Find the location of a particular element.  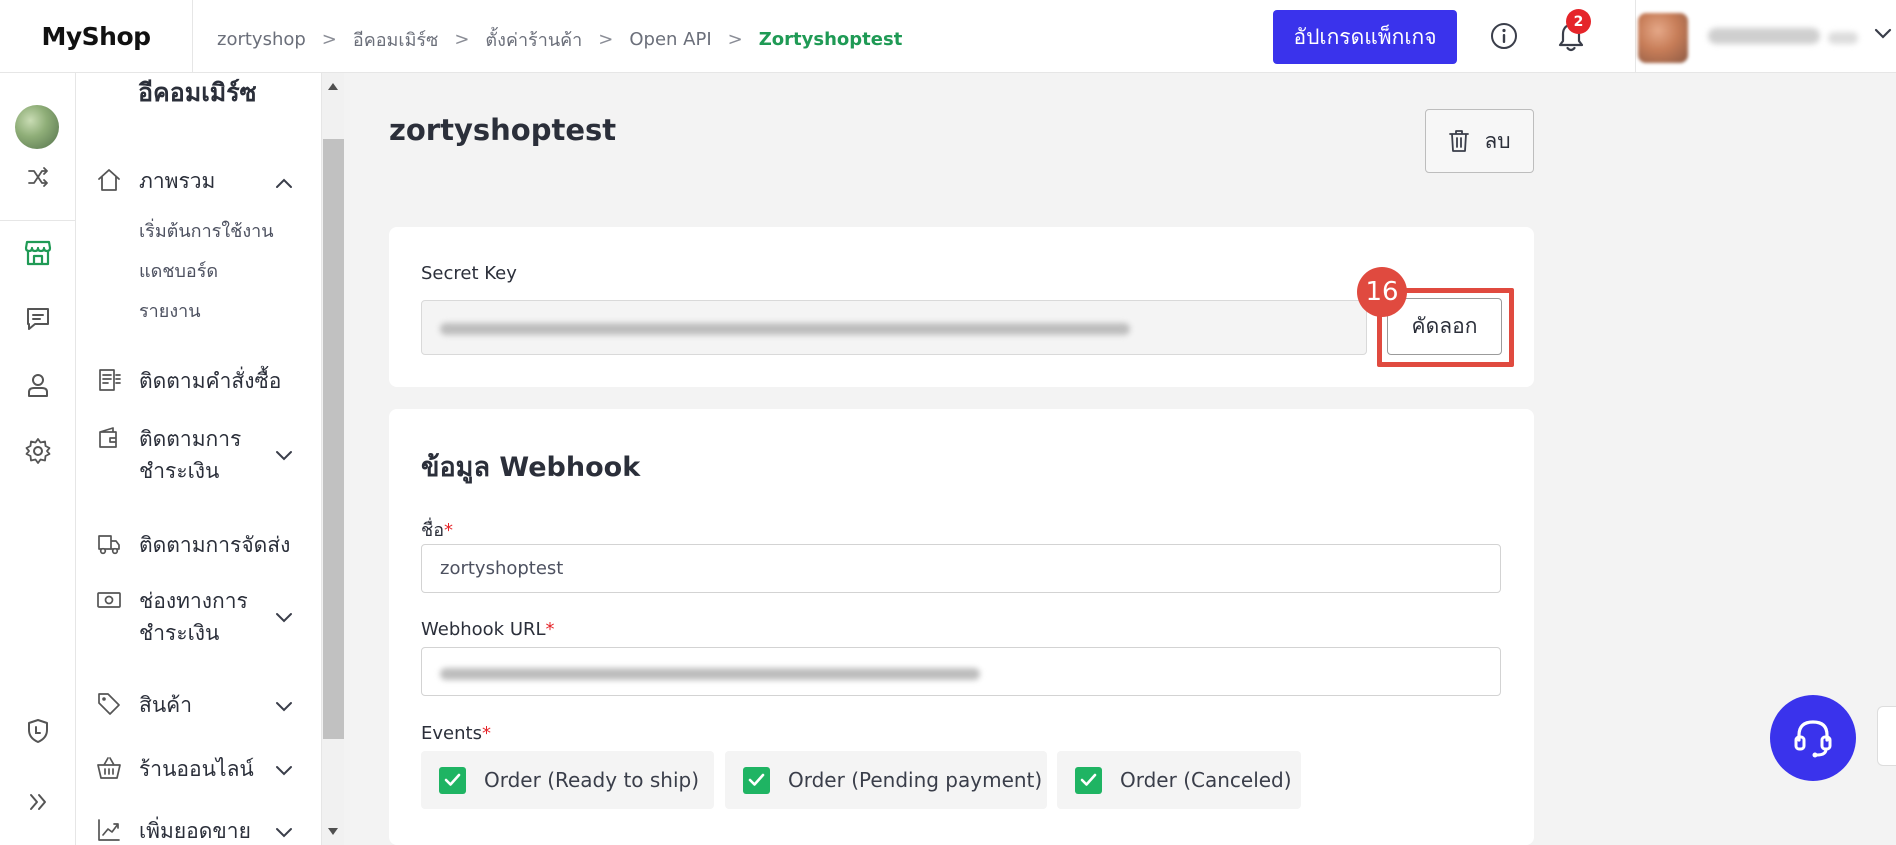

sidebar-subitem-getting-started: เริ่มต้นการใช้งาน is located at coordinates (206, 230).